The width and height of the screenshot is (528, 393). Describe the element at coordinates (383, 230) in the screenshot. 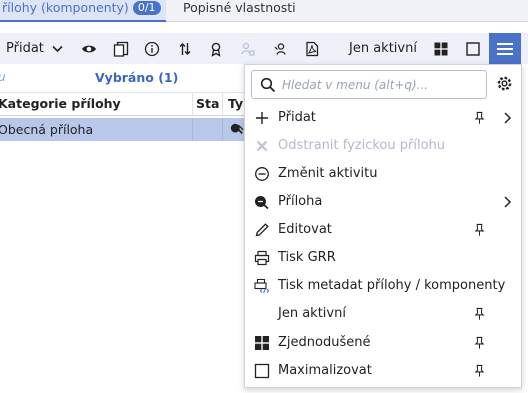

I see `menu-item-edit: Editovat` at that location.